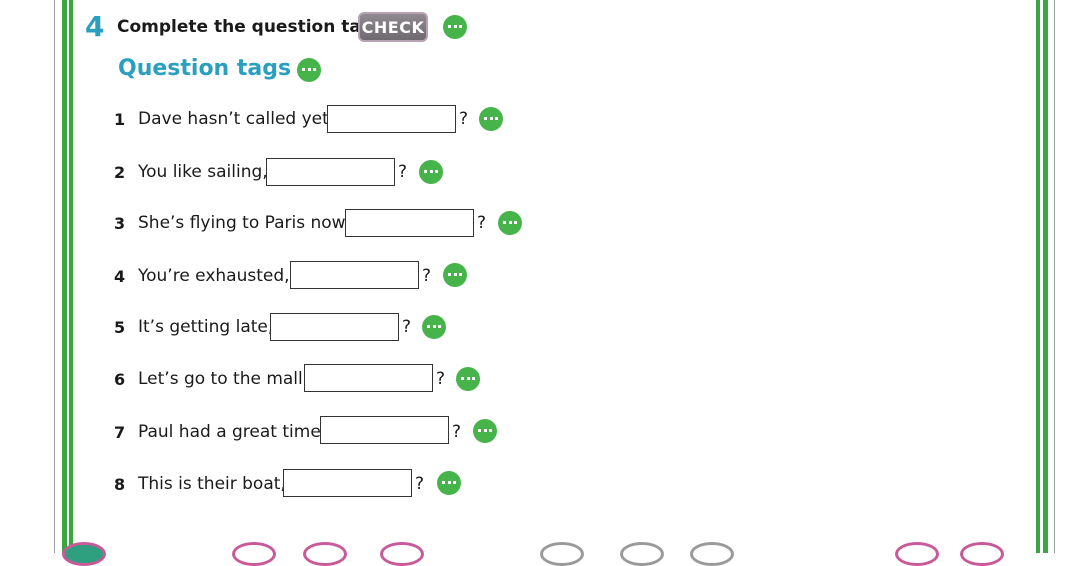  What do you see at coordinates (120, 379) in the screenshot?
I see `question-number: 6` at bounding box center [120, 379].